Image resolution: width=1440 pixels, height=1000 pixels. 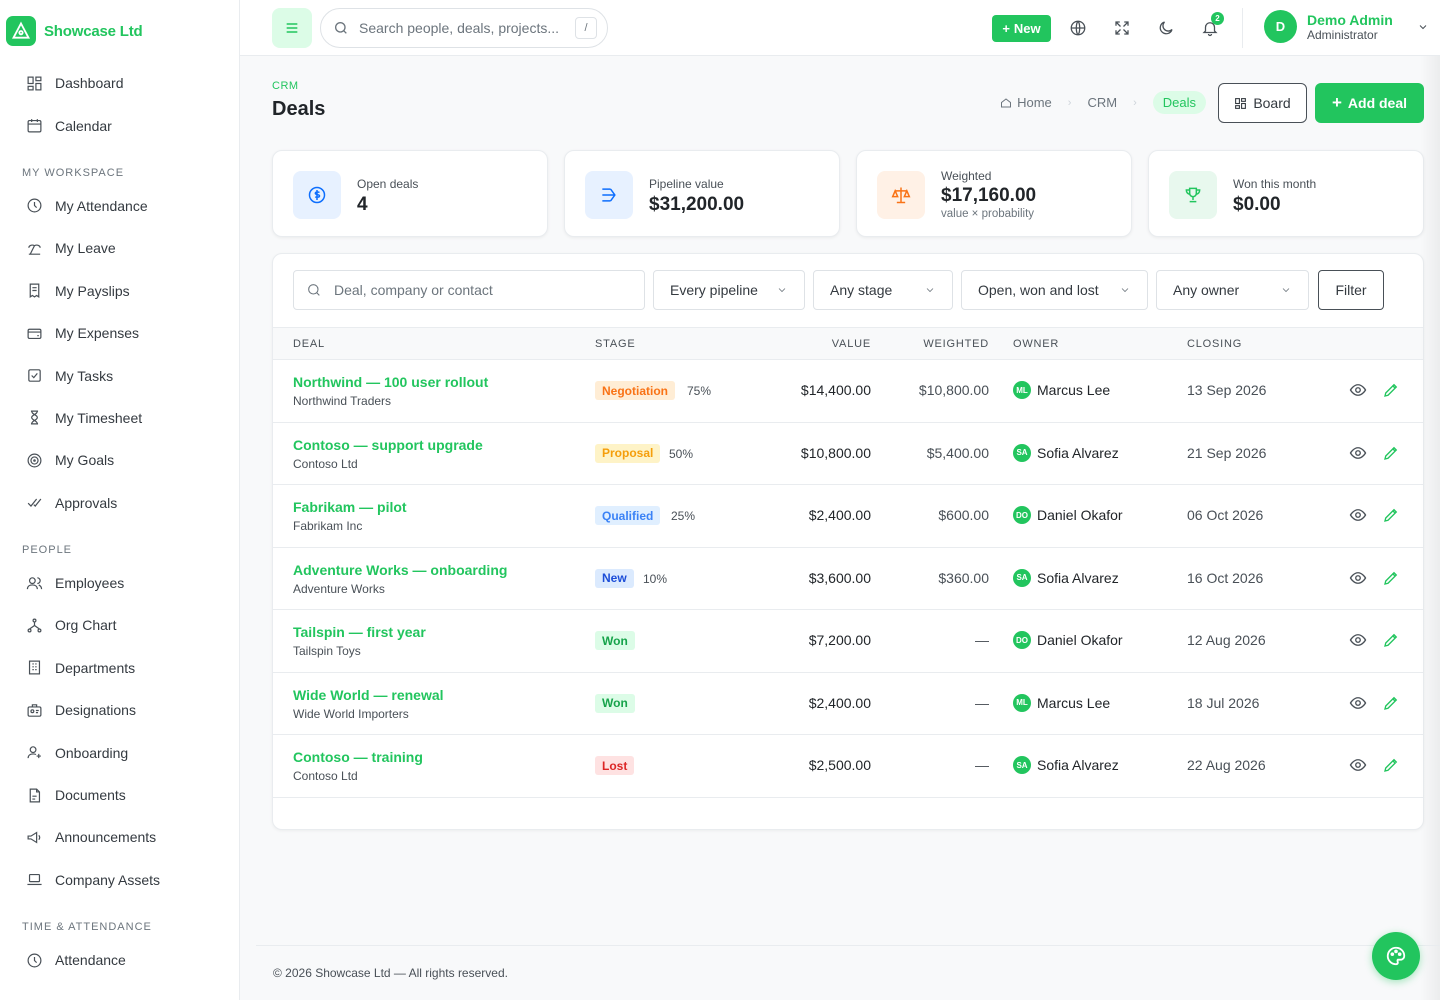 What do you see at coordinates (119, 248) in the screenshot?
I see `sidebar-item-my-leave: My Leave` at bounding box center [119, 248].